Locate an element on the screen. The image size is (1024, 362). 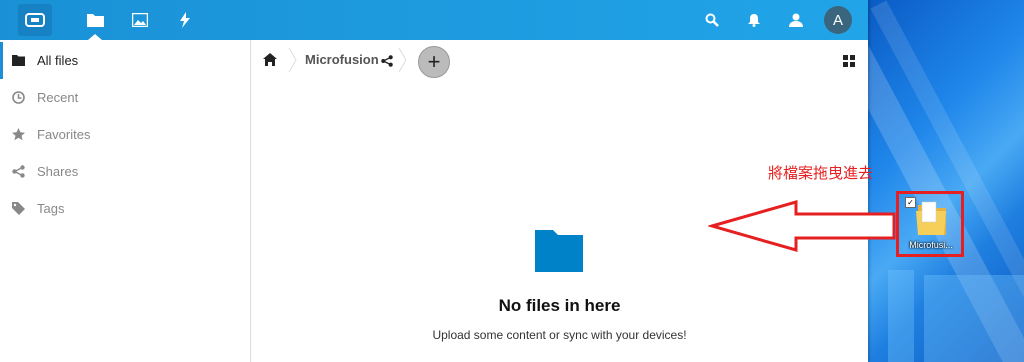
home-icon is located at coordinates (270, 62).